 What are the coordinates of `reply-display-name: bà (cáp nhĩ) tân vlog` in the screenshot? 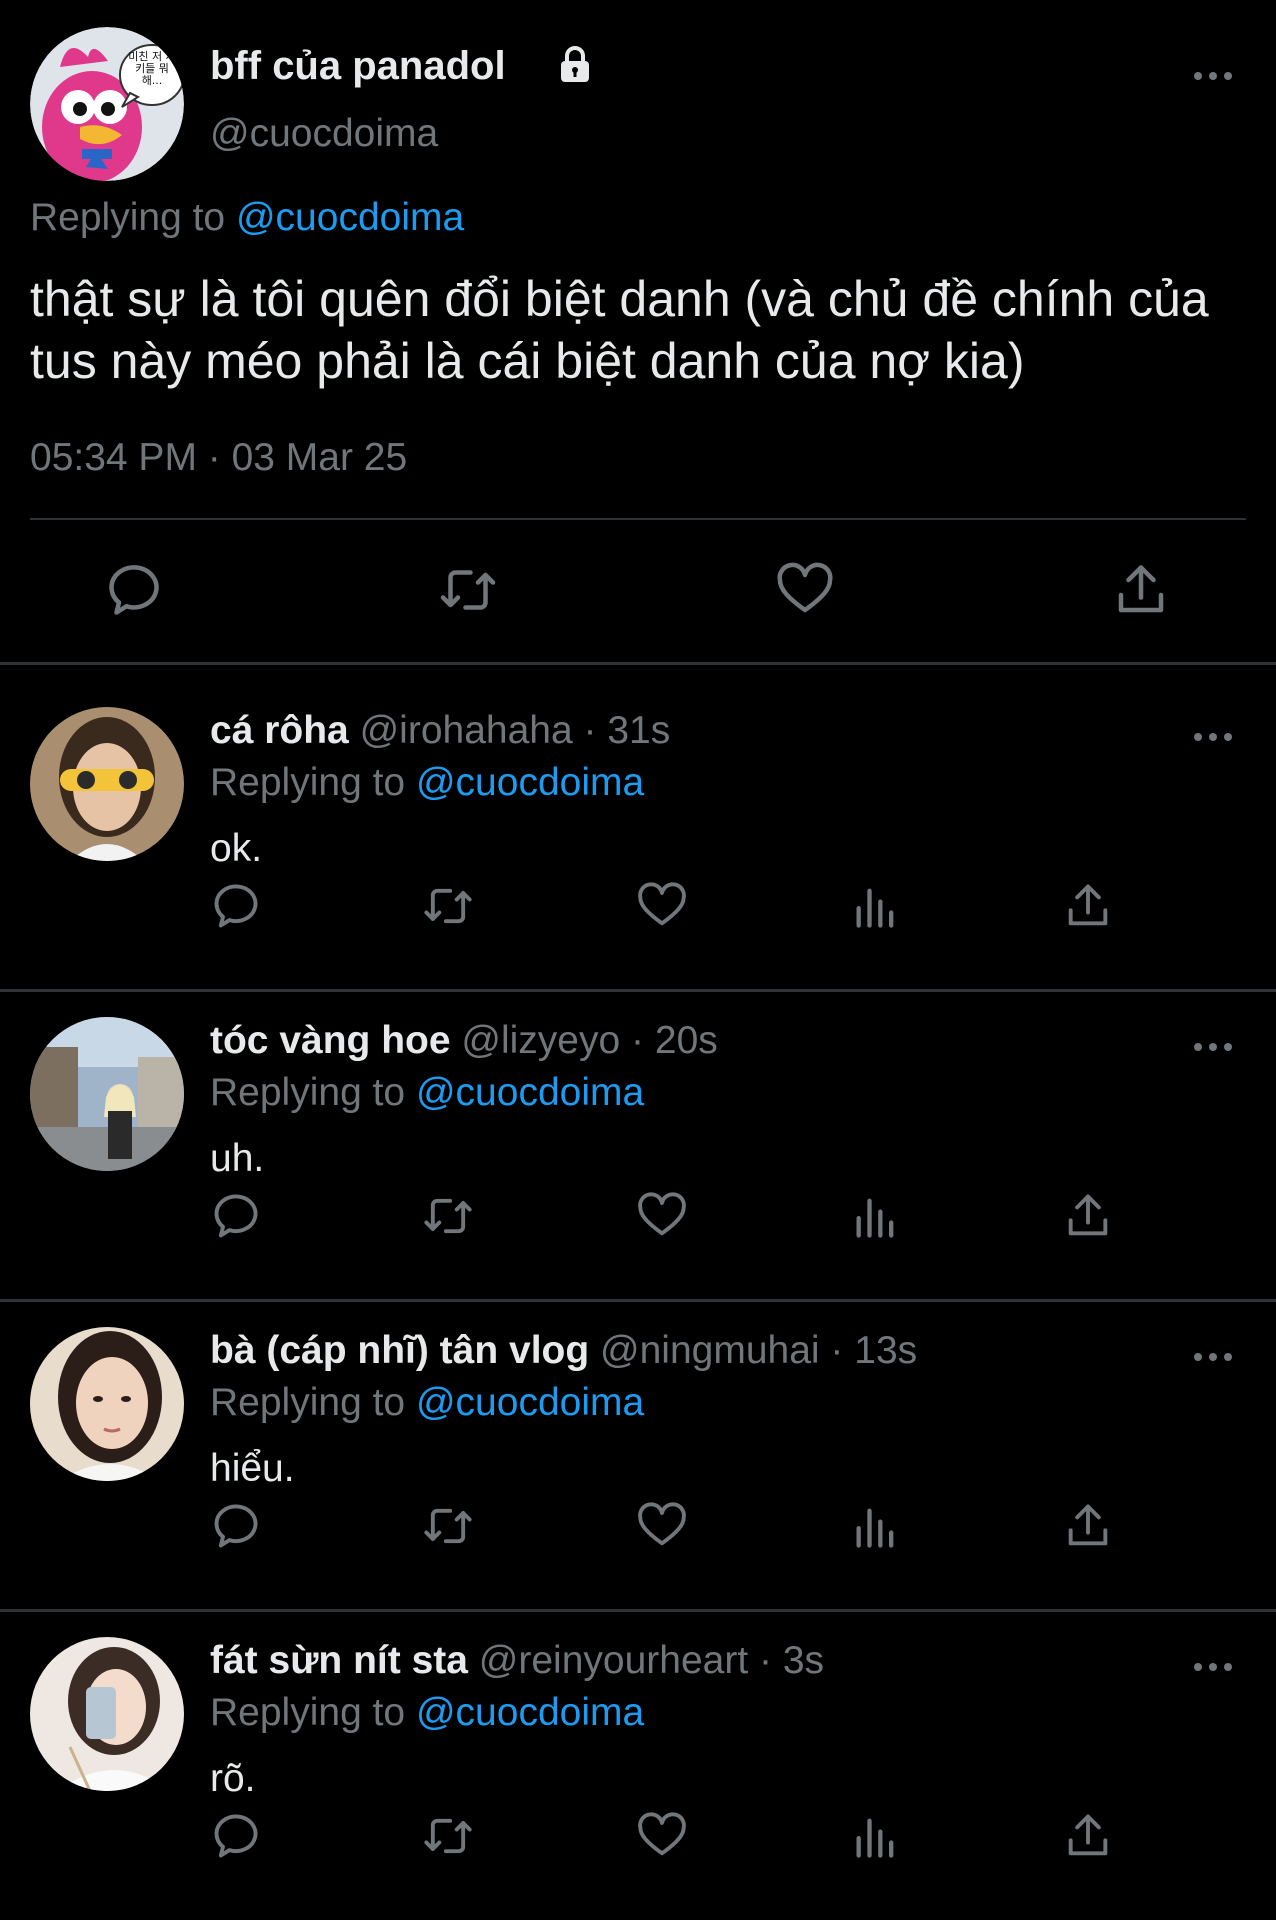 It's located at (399, 1350).